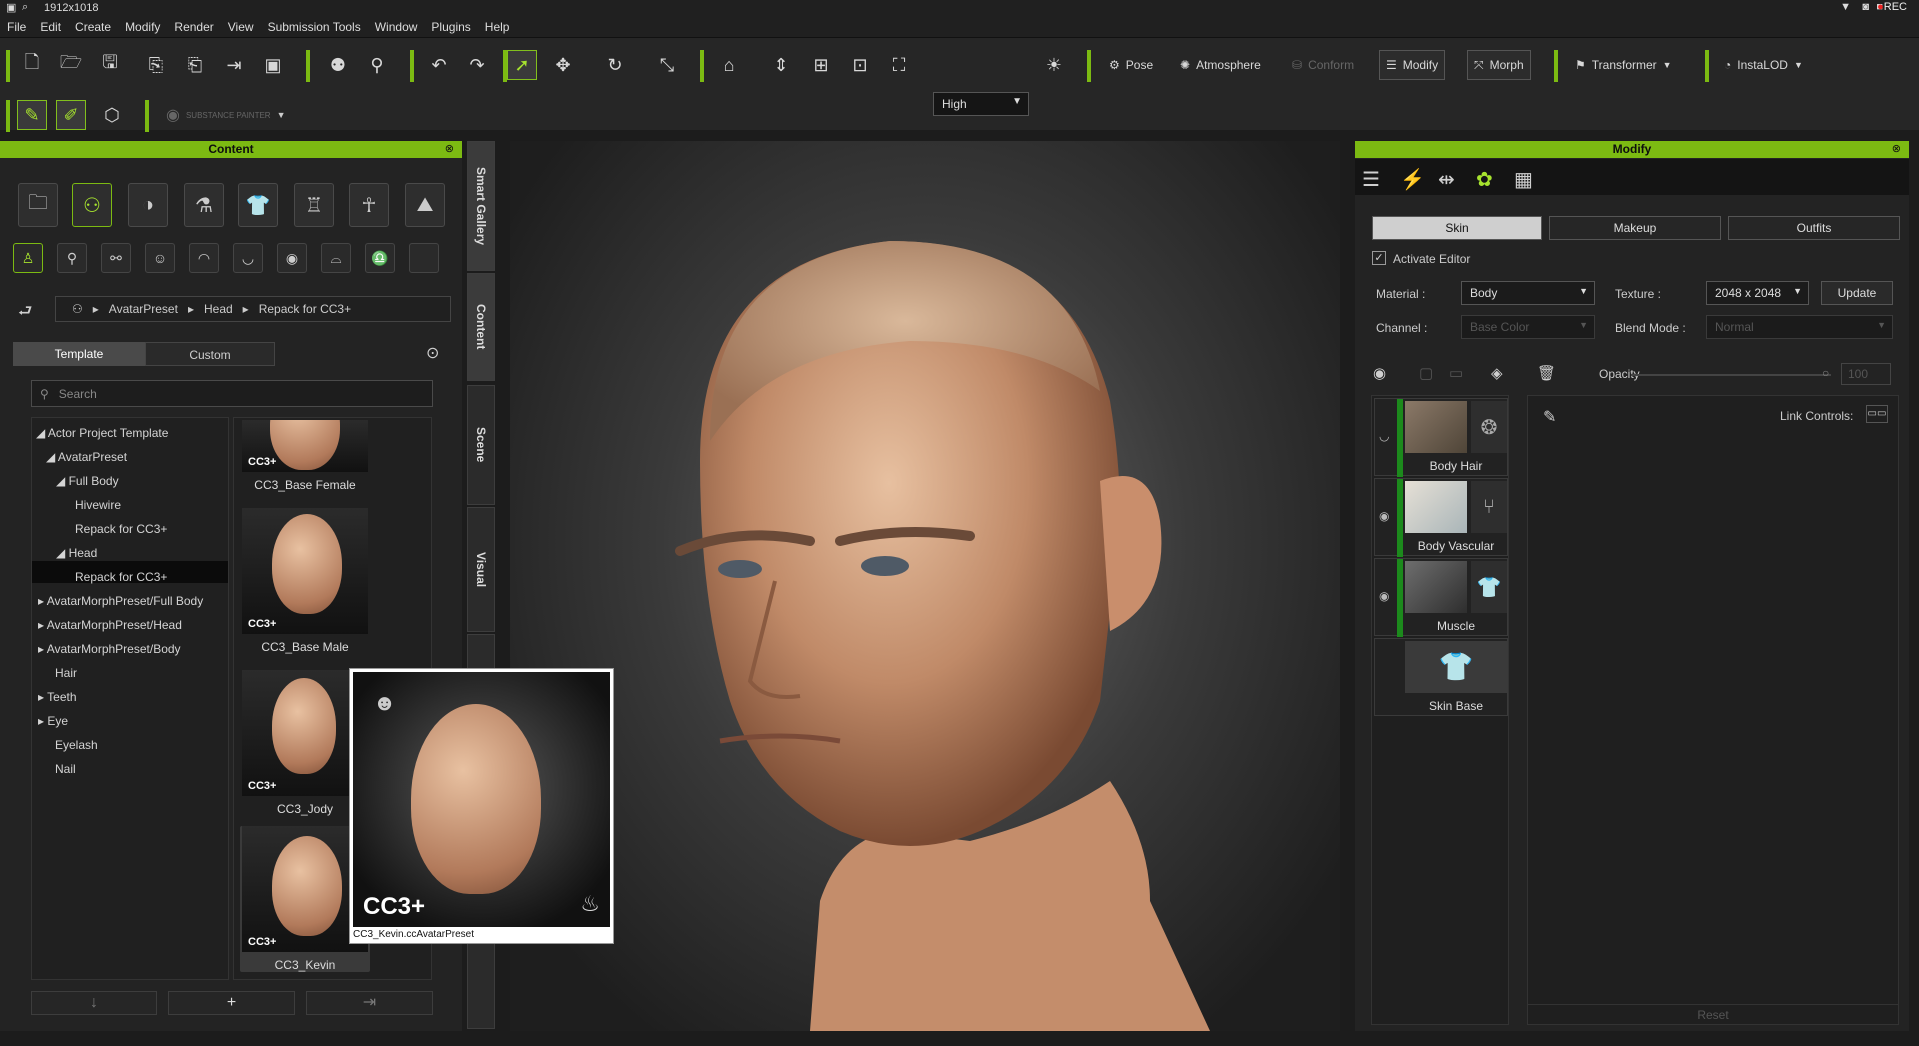  What do you see at coordinates (87, 481) in the screenshot?
I see `tree-item: ◢ Full Body` at bounding box center [87, 481].